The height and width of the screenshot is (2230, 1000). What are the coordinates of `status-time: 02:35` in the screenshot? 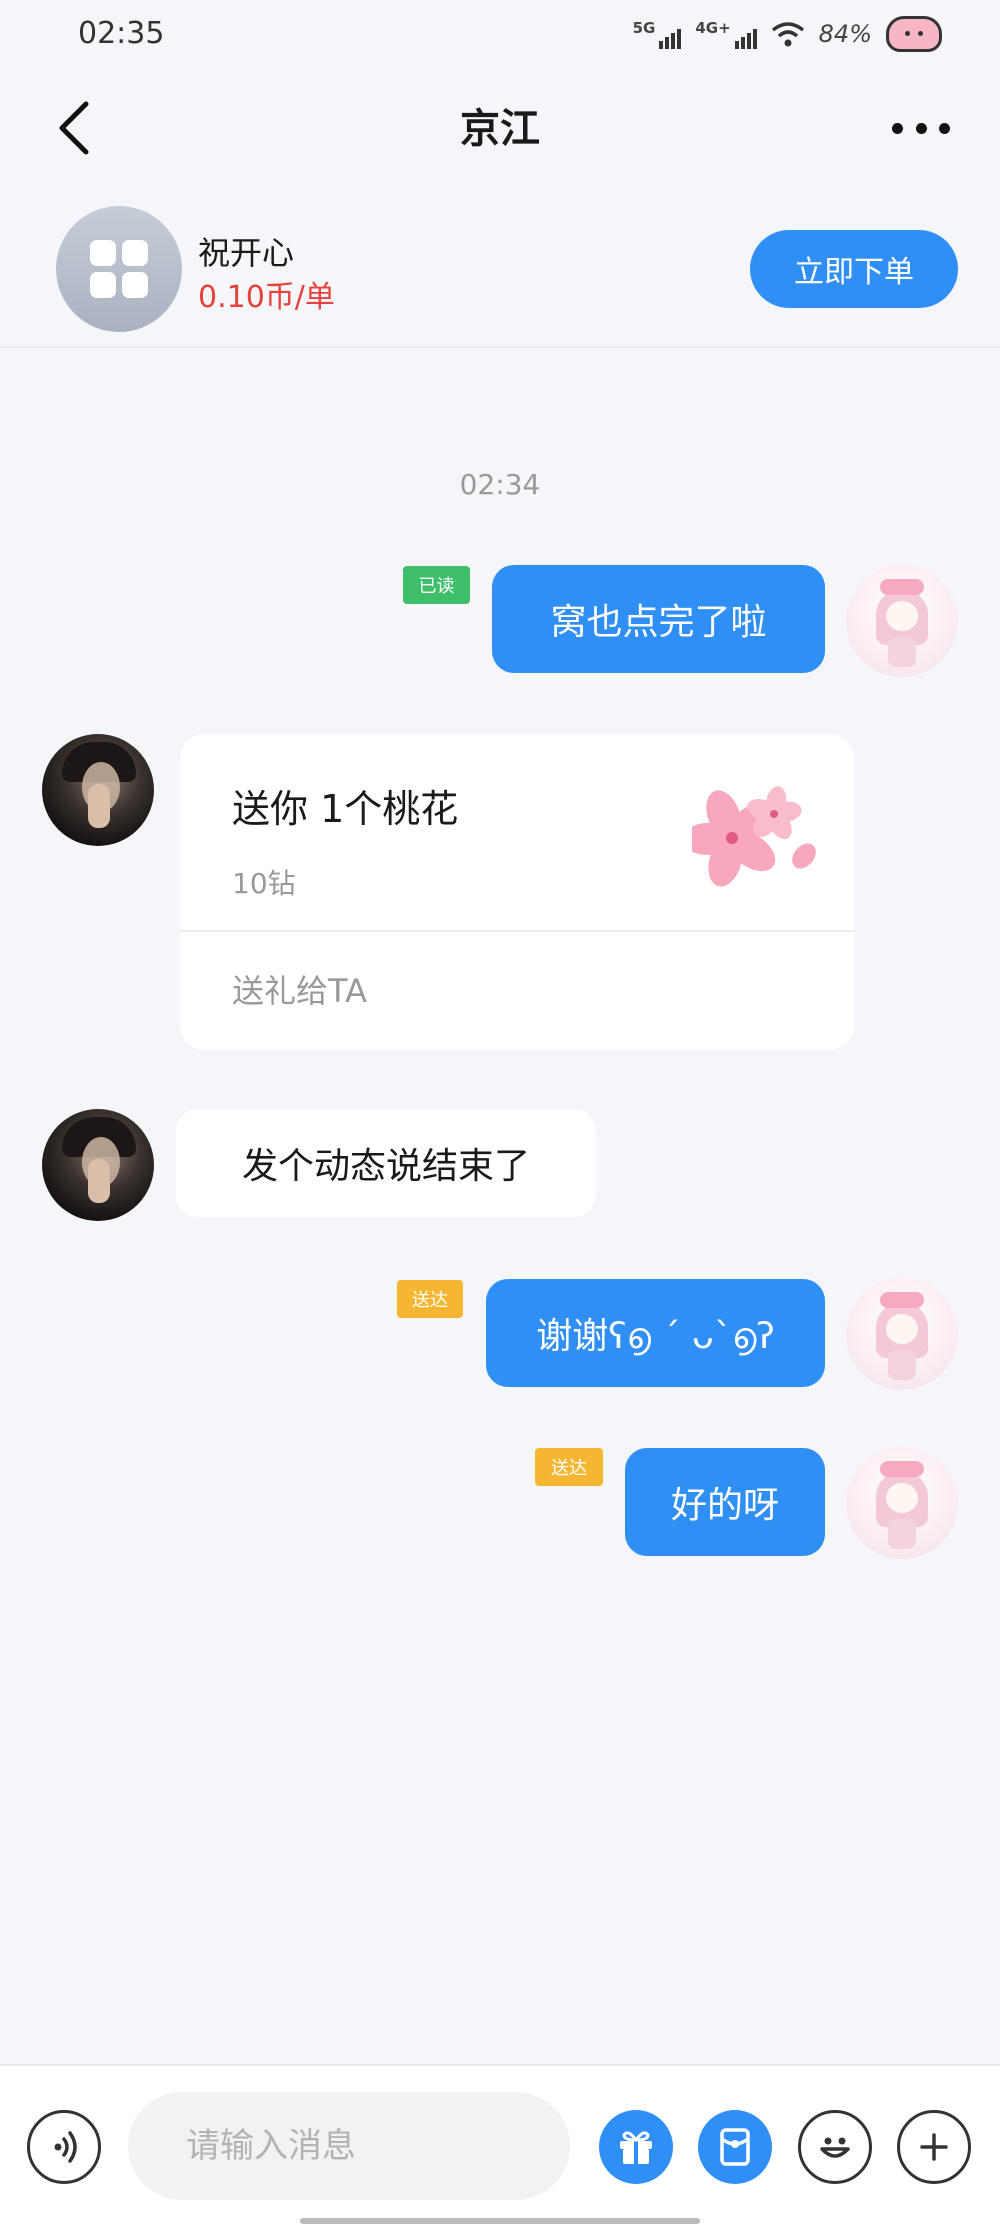 It's located at (121, 33).